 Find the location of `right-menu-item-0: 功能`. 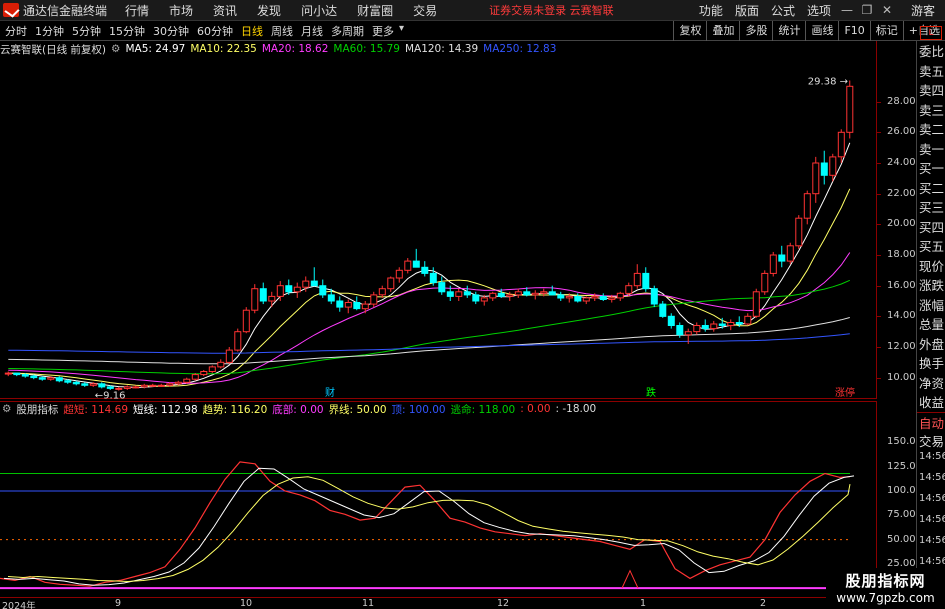

right-menu-item-0: 功能 is located at coordinates (711, 10).